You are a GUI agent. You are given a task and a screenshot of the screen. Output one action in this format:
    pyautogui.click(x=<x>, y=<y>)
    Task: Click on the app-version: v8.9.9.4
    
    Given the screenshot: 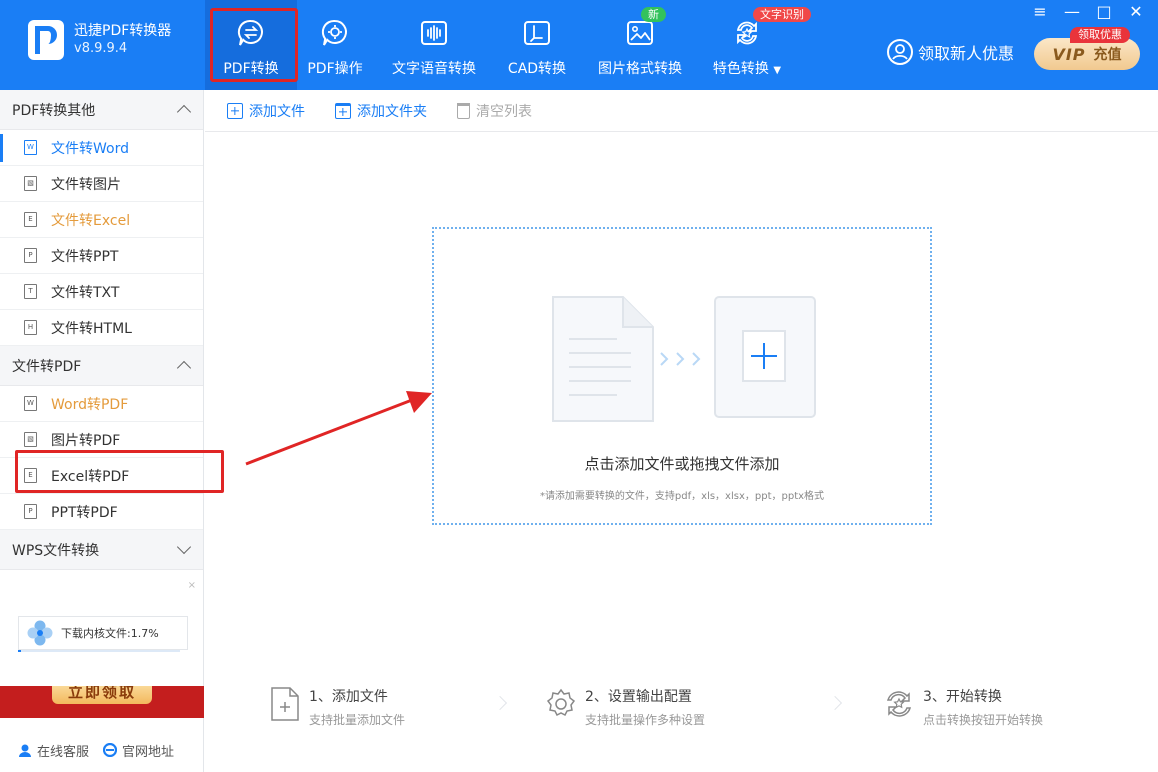 What is the action you would take?
    pyautogui.click(x=101, y=48)
    